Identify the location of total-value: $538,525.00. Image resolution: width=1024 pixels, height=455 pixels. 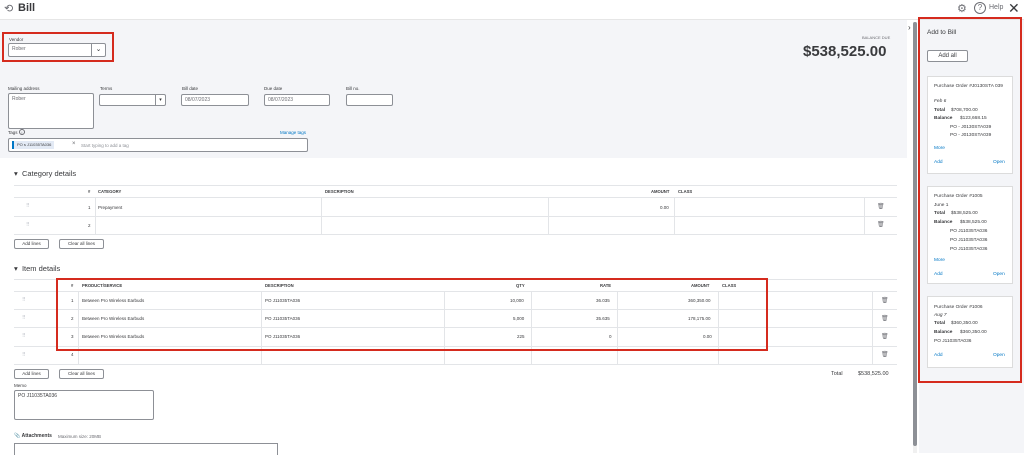
(873, 374).